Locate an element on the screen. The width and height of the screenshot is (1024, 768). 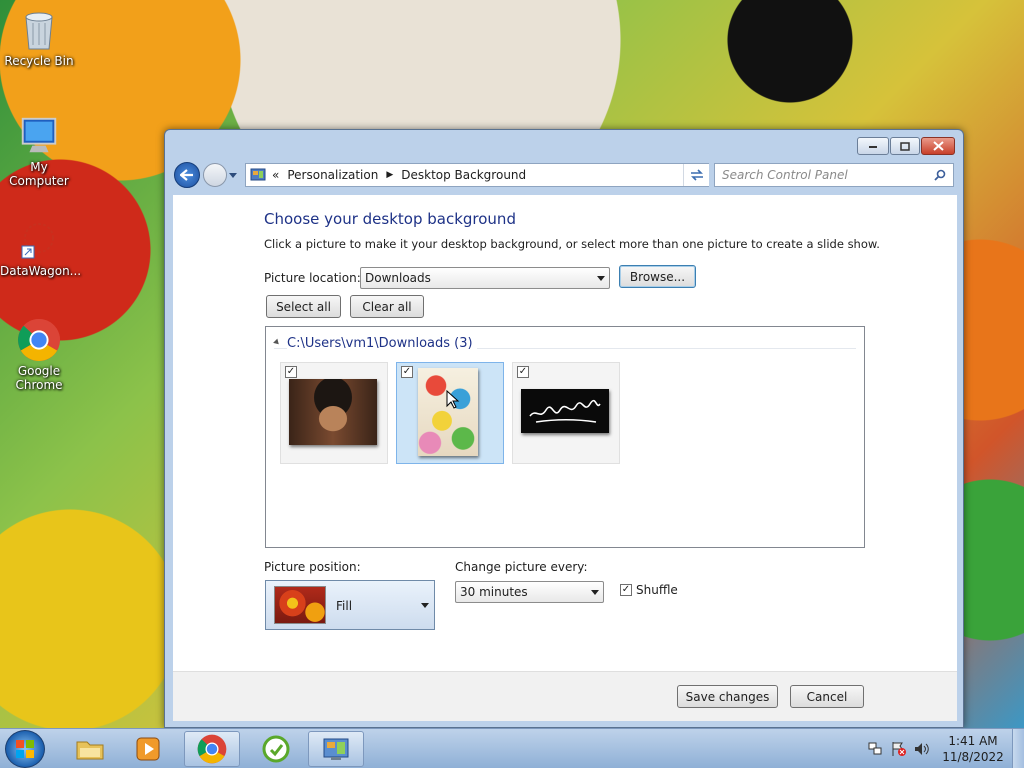
change-picture-value: 30 minutes is located at coordinates (494, 592).